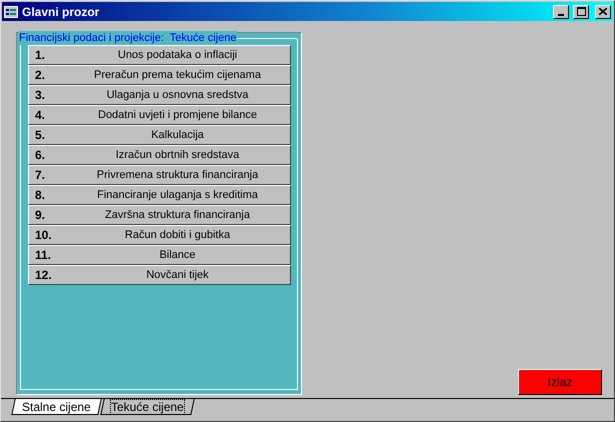 This screenshot has height=422, width=615. What do you see at coordinates (128, 38) in the screenshot?
I see `group-title: Financijski podaci i projekcije: Tekuće cijene` at bounding box center [128, 38].